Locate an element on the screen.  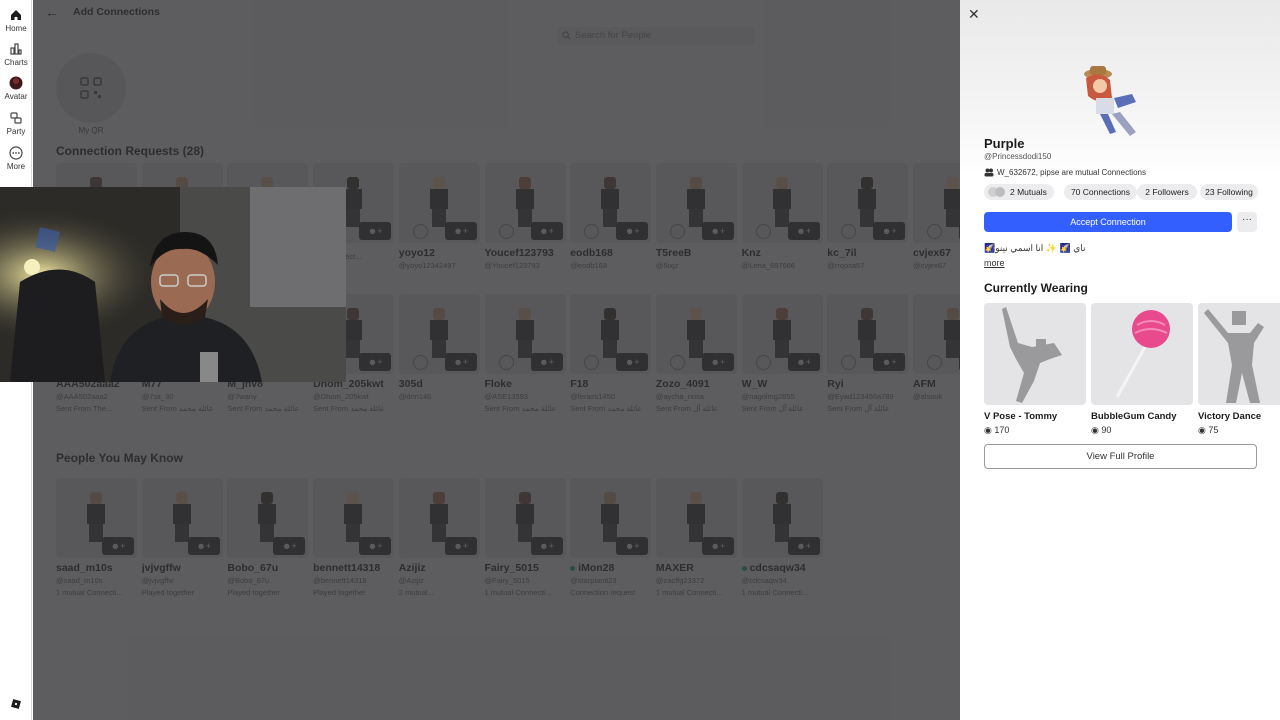
connection-request-card: ☻+ eodb168 @eodb168 is located at coordinates (611, 218).